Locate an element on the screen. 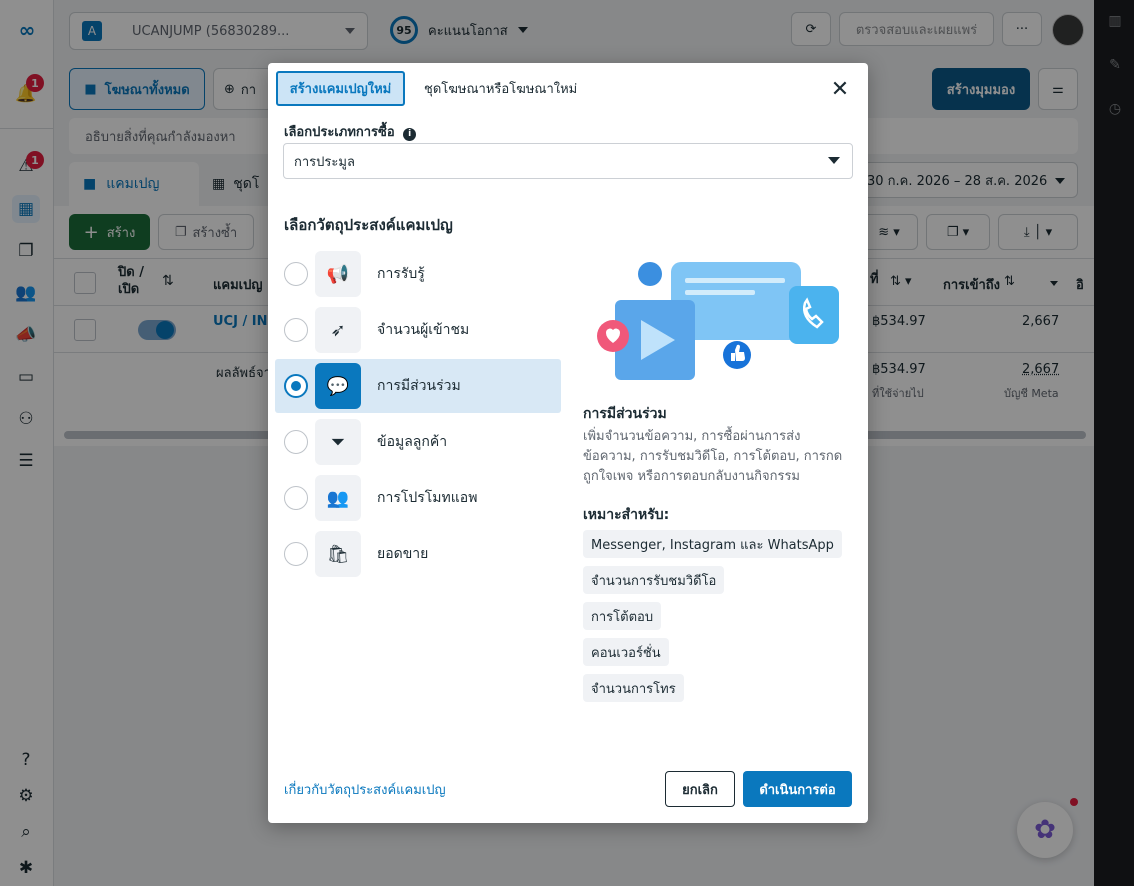 This screenshot has height=886, width=1134. buy-type-label-text: เลือกประเภทการซื้อ is located at coordinates (339, 132).